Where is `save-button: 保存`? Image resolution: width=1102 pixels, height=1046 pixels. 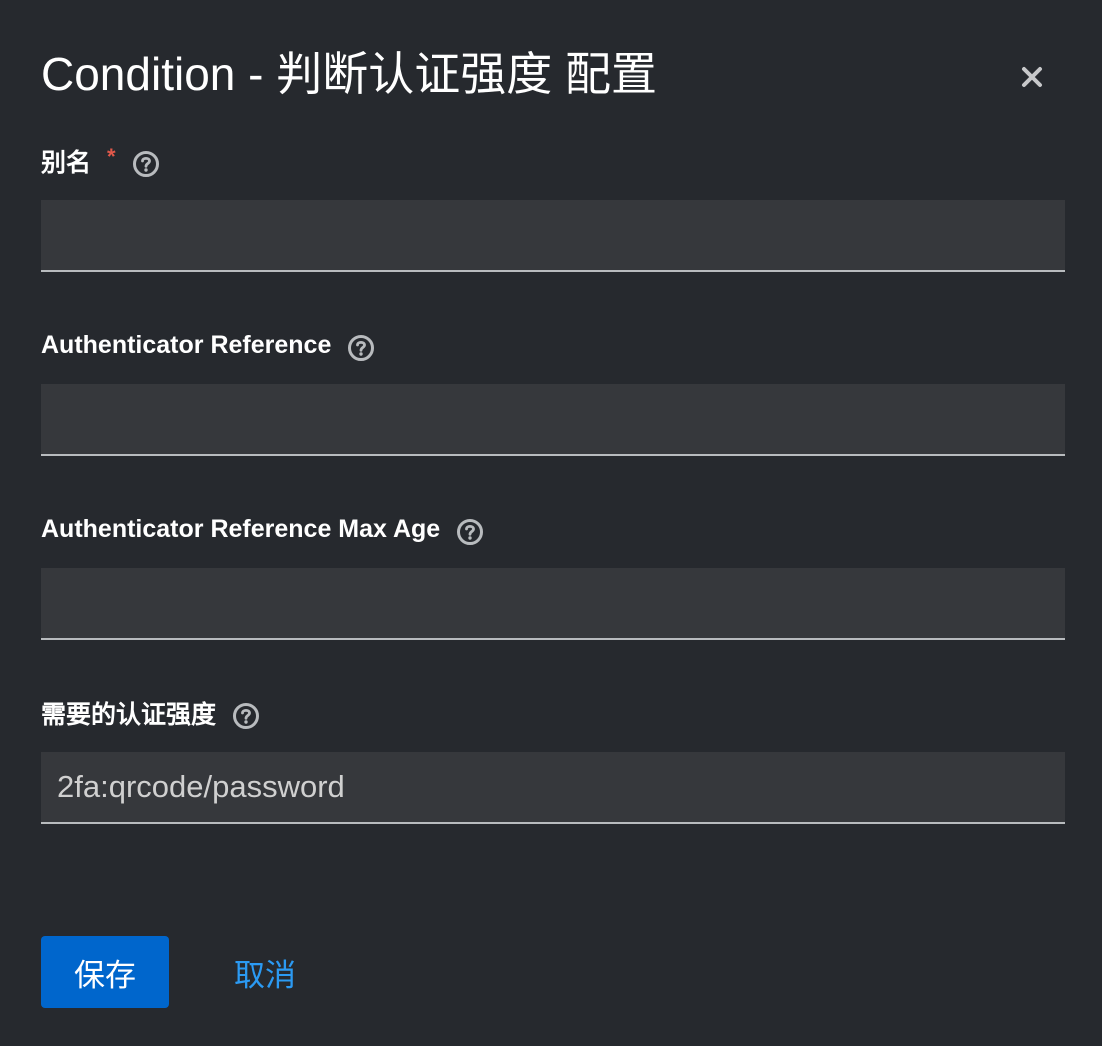
save-button: 保存 is located at coordinates (105, 972).